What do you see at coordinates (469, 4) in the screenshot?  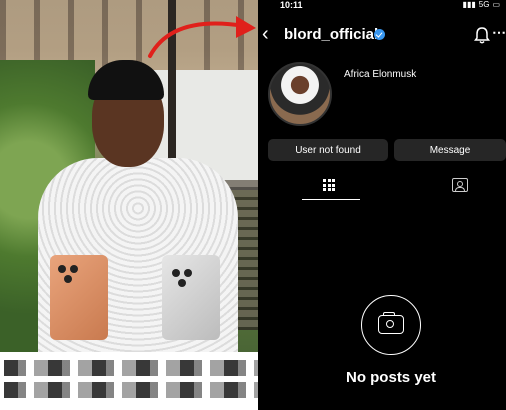 I see `signal-icon: ▮▮▮` at bounding box center [469, 4].